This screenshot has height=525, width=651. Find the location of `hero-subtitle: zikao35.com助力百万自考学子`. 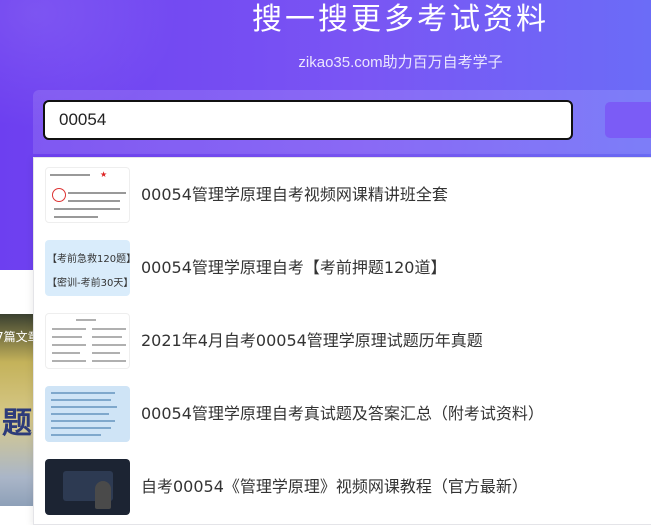

hero-subtitle: zikao35.com助力百万自考学子 is located at coordinates (400, 62).